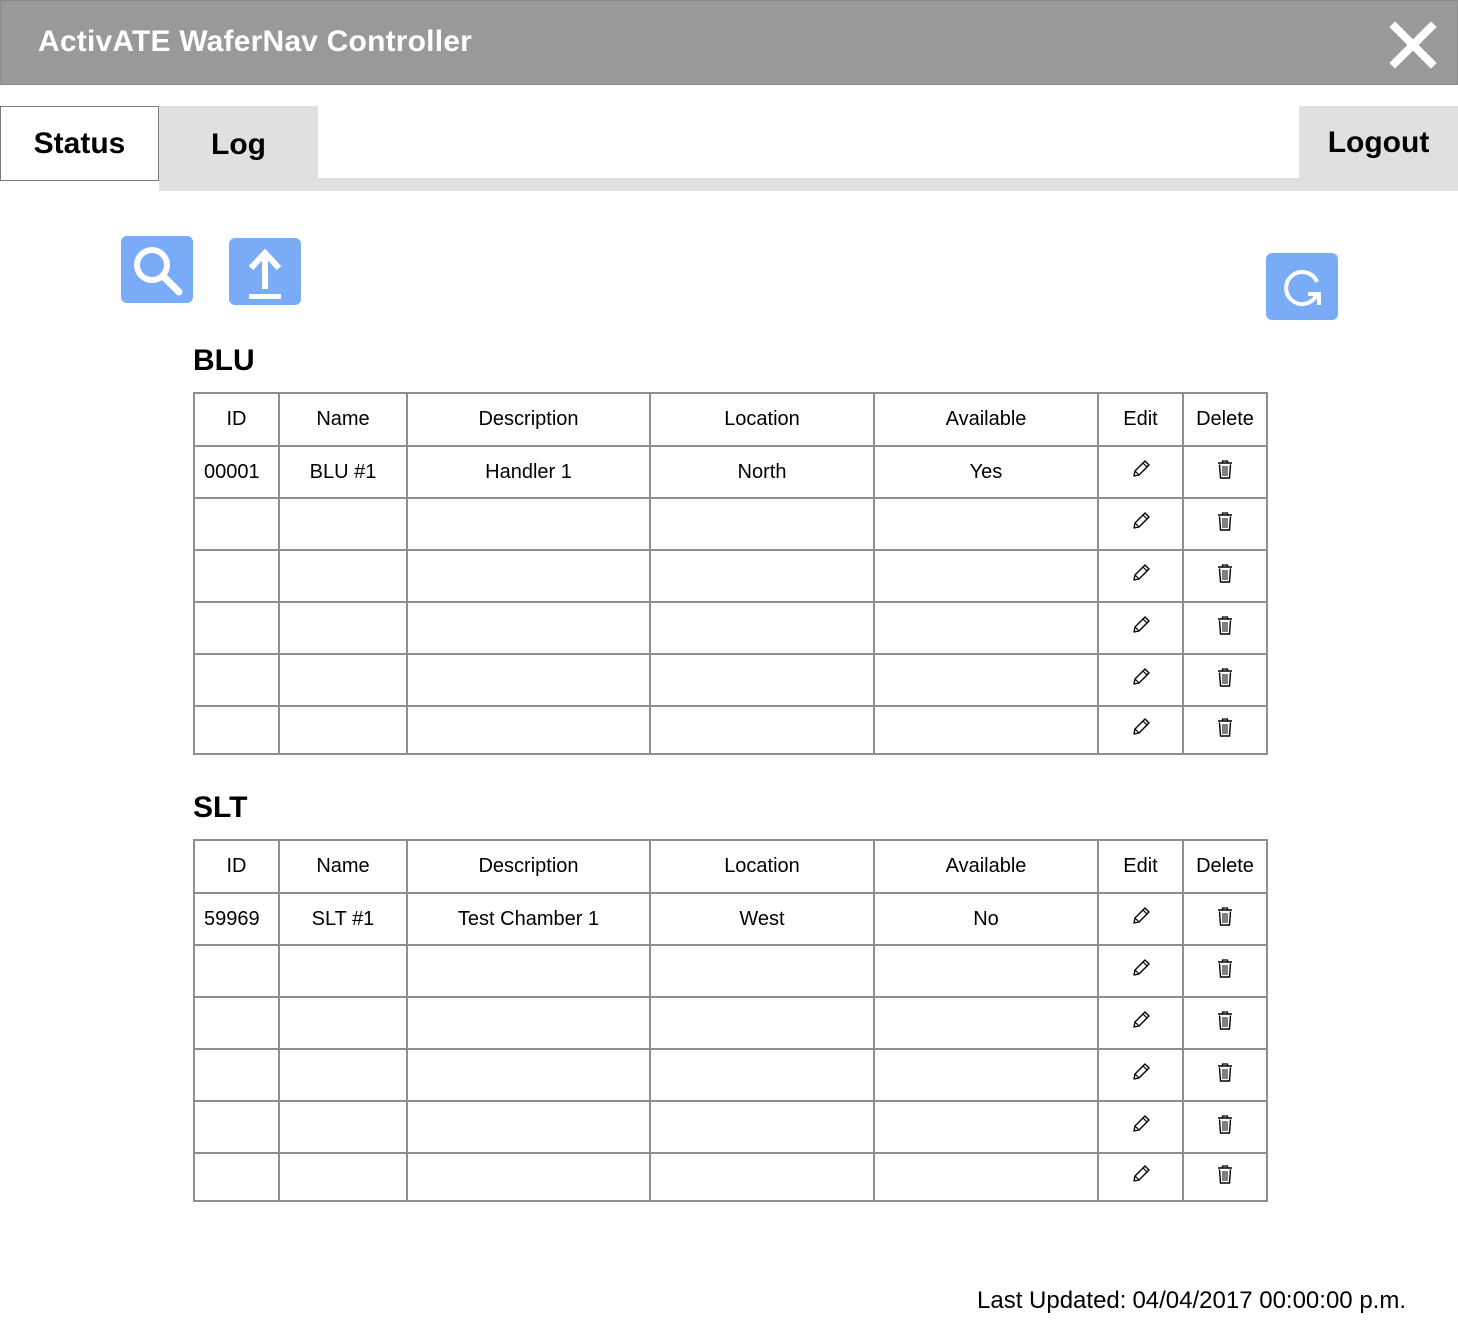 This screenshot has width=1458, height=1343. I want to click on tab-status: Status, so click(79, 143).